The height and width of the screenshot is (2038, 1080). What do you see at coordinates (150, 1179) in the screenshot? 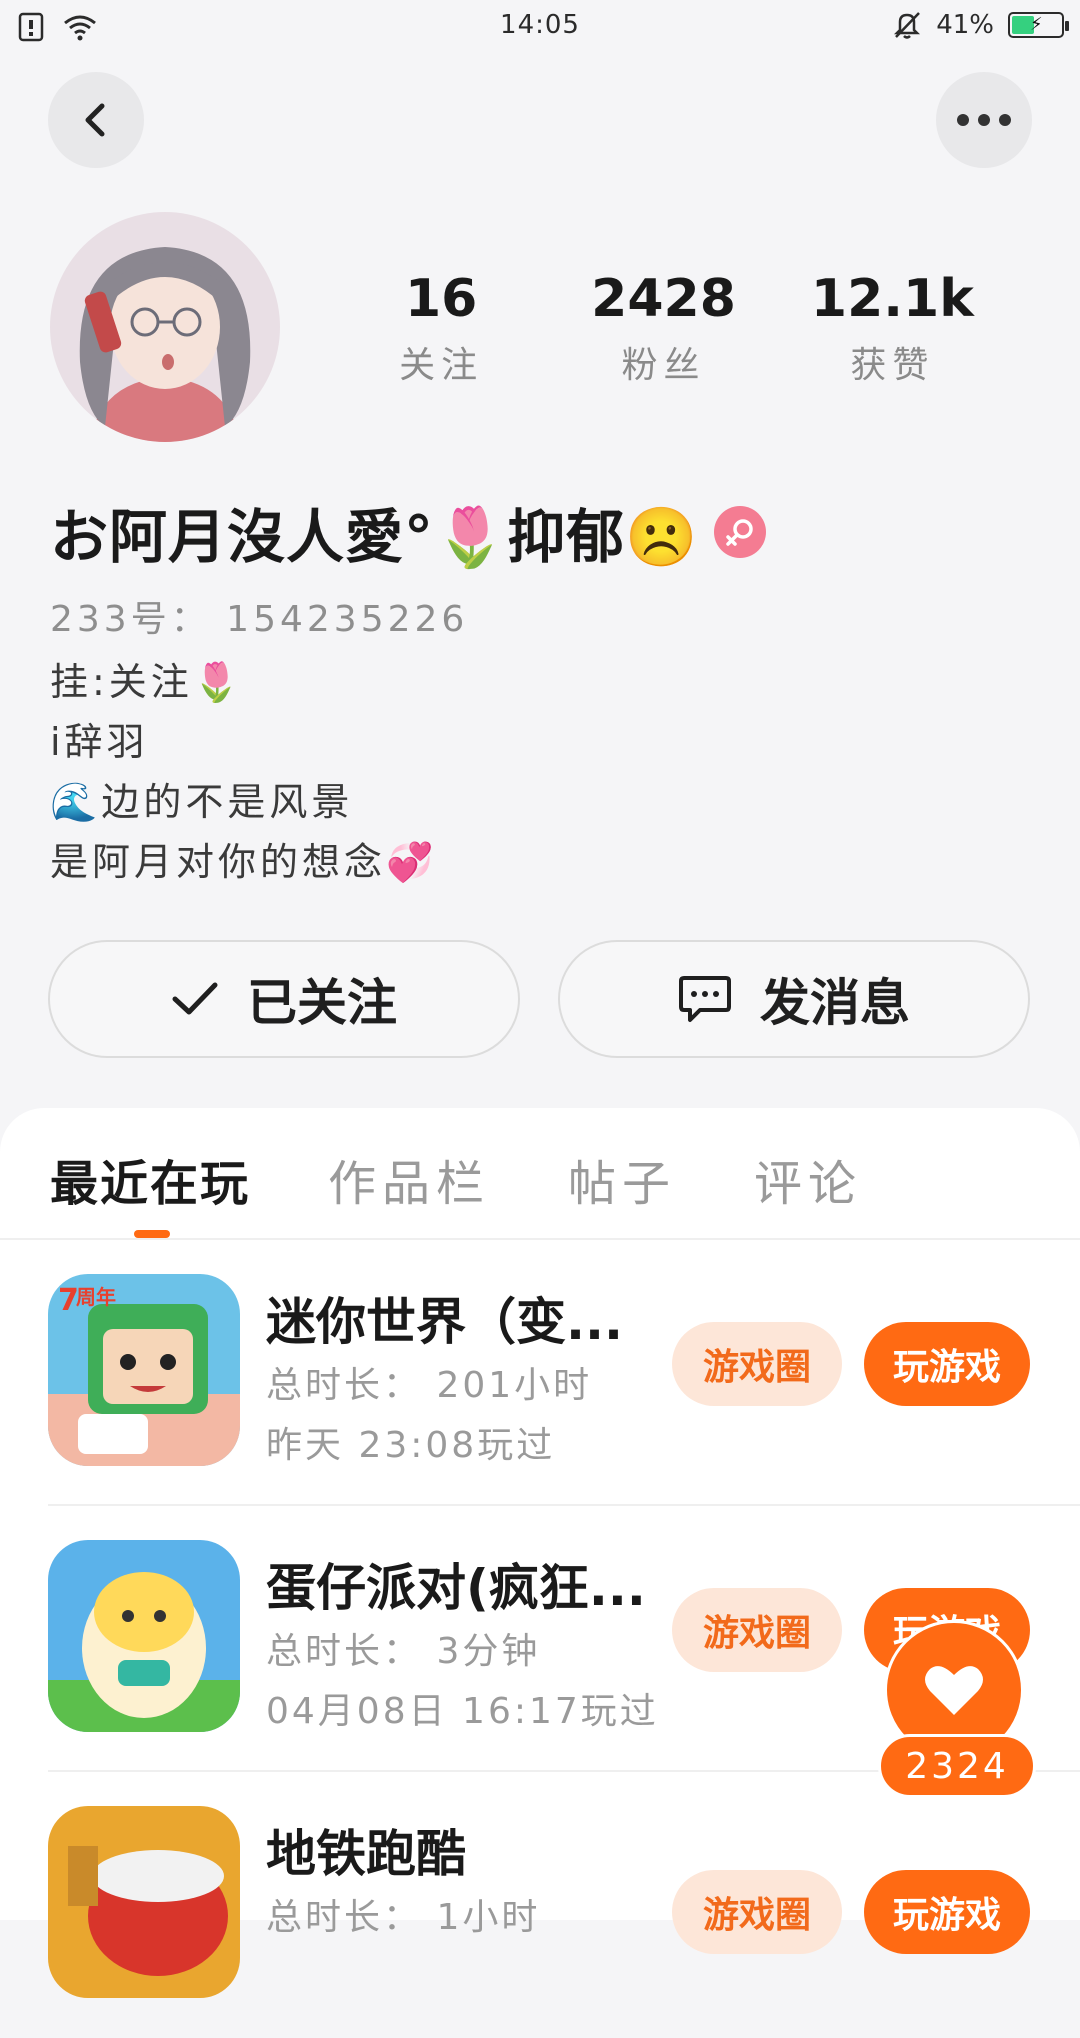
I see `tab-recently-played: 最近在玩` at bounding box center [150, 1179].